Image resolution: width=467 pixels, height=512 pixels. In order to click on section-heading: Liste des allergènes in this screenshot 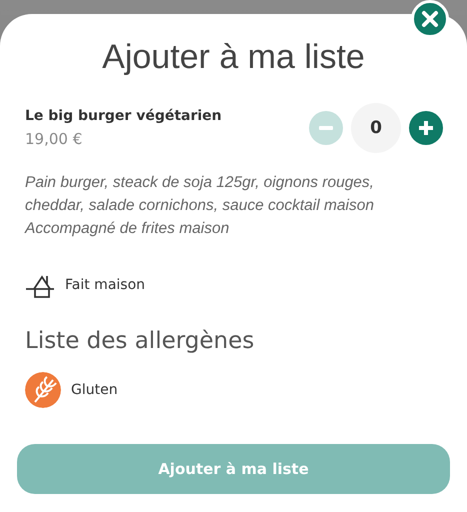, I will do `click(140, 341)`.